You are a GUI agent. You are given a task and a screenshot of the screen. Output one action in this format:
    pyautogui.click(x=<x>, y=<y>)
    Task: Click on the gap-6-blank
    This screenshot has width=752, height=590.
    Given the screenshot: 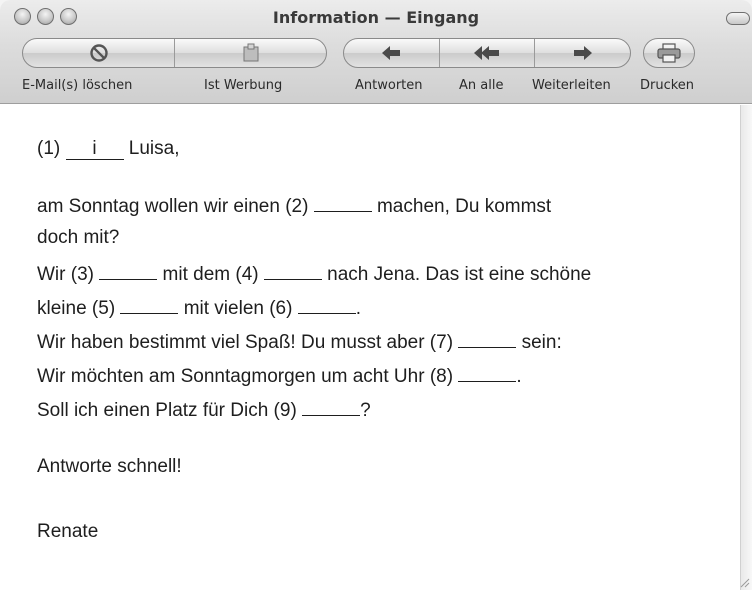 What is the action you would take?
    pyautogui.click(x=326, y=304)
    